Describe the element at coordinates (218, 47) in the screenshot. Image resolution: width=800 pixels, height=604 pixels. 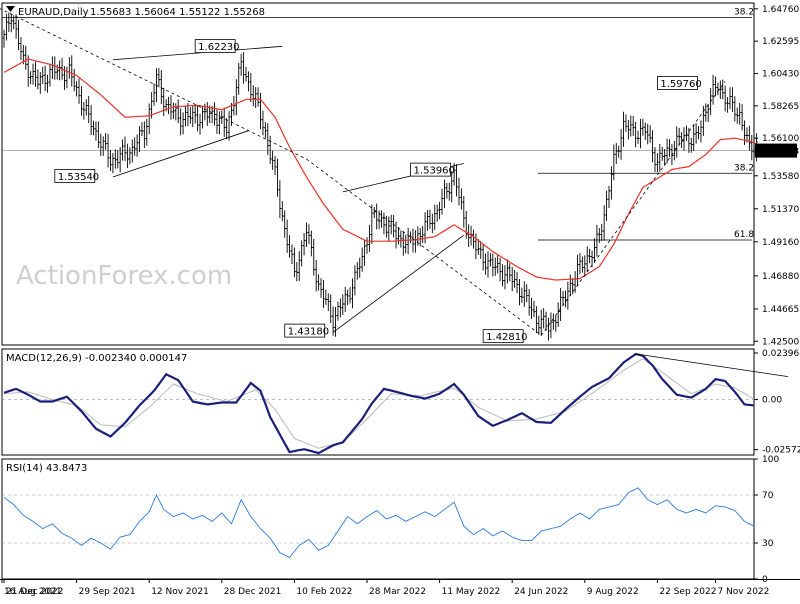
I see `price-annotation-label: 1.62230` at that location.